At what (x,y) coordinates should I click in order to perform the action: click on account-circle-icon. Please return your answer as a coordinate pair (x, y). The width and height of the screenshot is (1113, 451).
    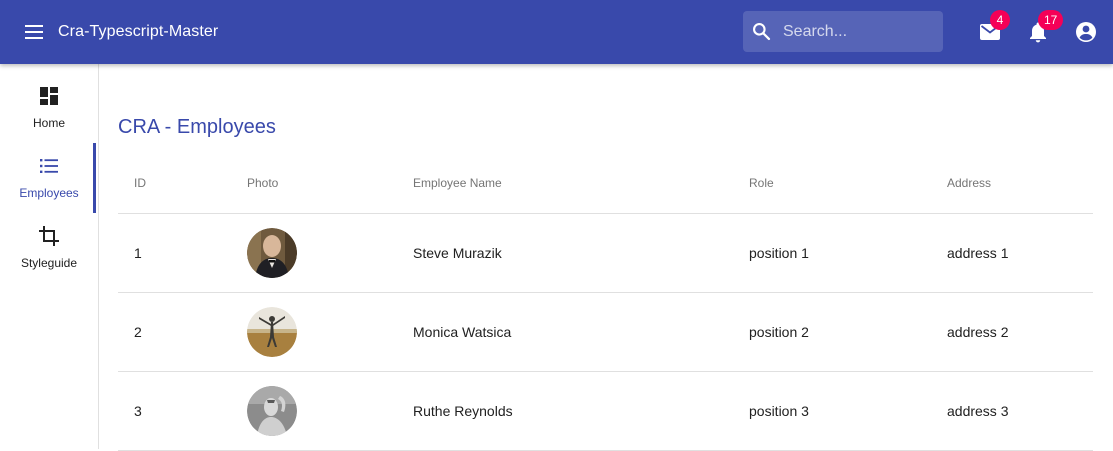
    Looking at the image, I should click on (1086, 32).